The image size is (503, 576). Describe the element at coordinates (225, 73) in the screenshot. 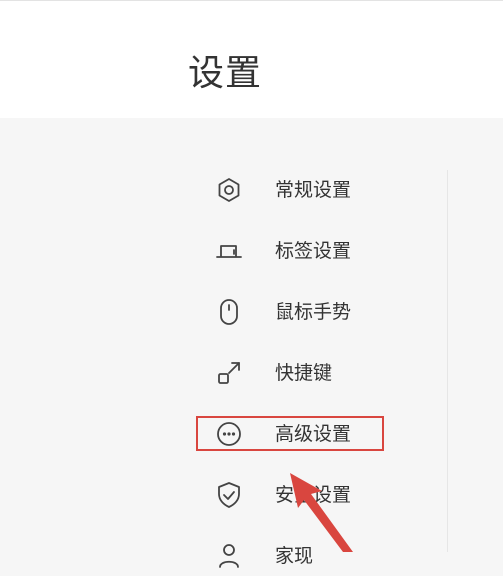

I see `page-title: 设置` at that location.